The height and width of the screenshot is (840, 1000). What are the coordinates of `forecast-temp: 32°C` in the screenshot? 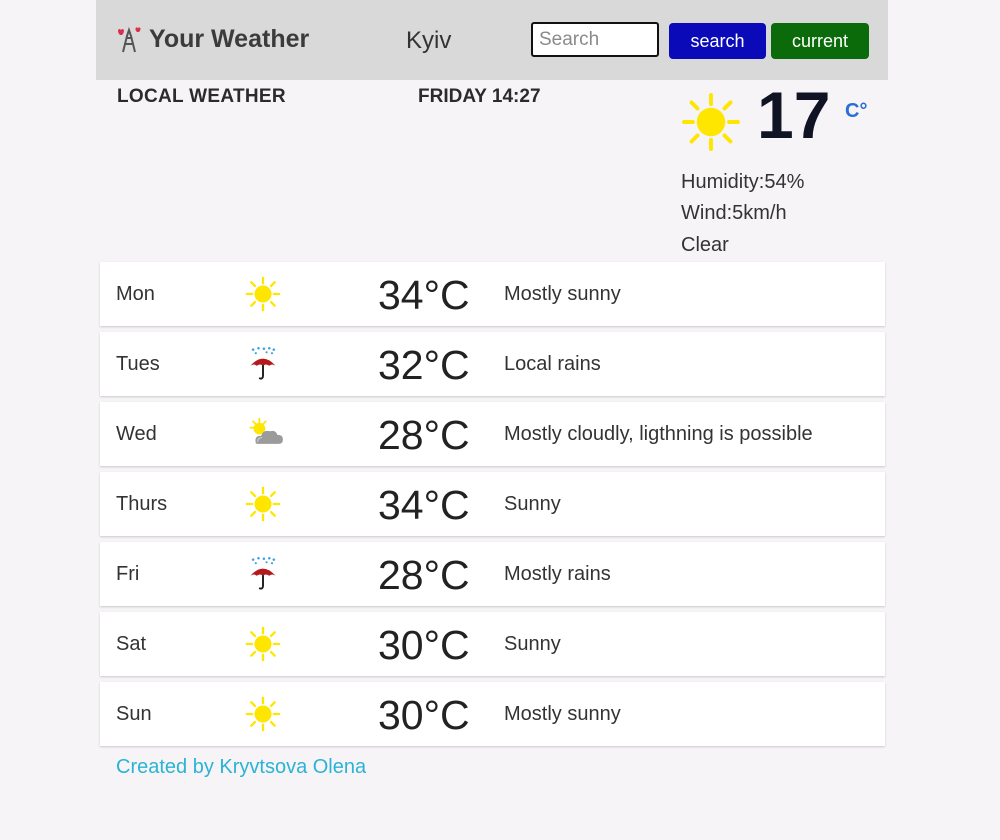 It's located at (424, 365).